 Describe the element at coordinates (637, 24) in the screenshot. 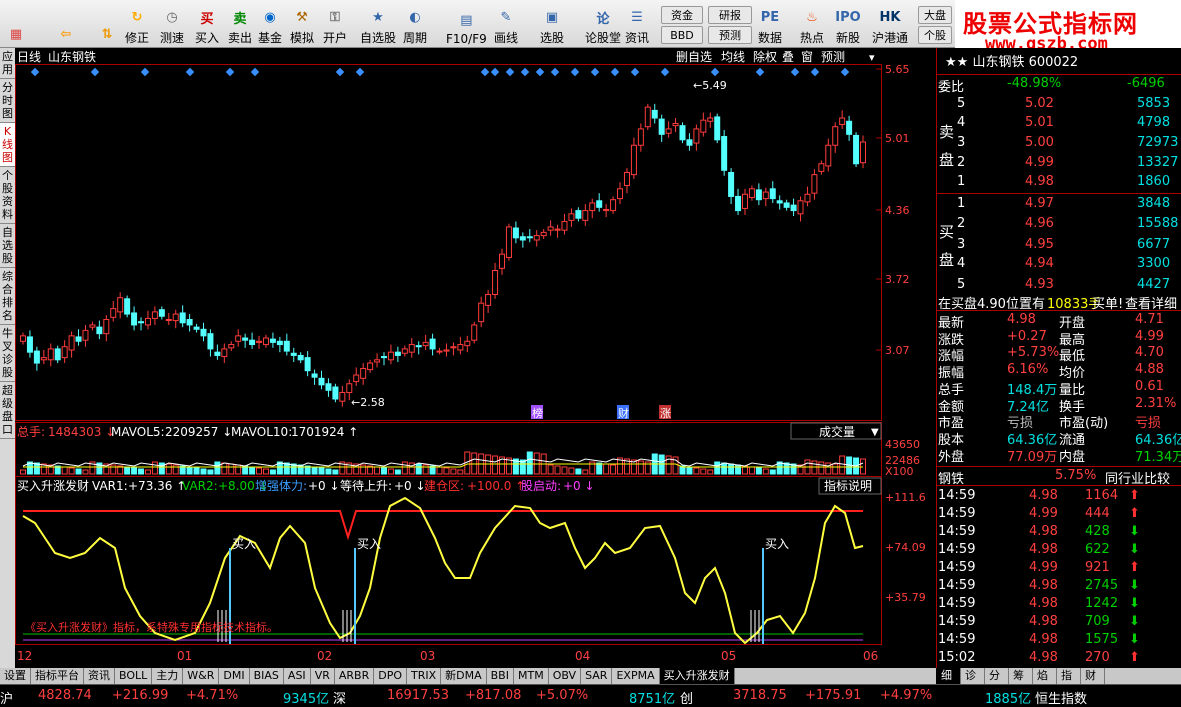

I see `toolbar-news-button: ☰ 资讯` at that location.